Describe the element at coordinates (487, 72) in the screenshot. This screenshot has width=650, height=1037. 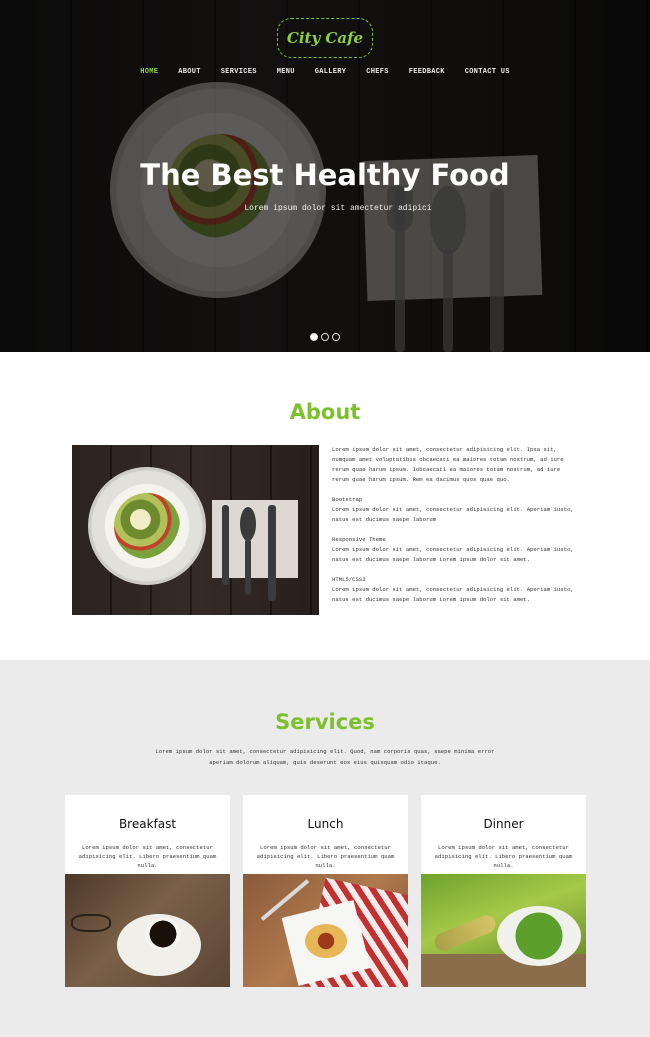
I see `nav-item-contact: CONTACT US` at that location.